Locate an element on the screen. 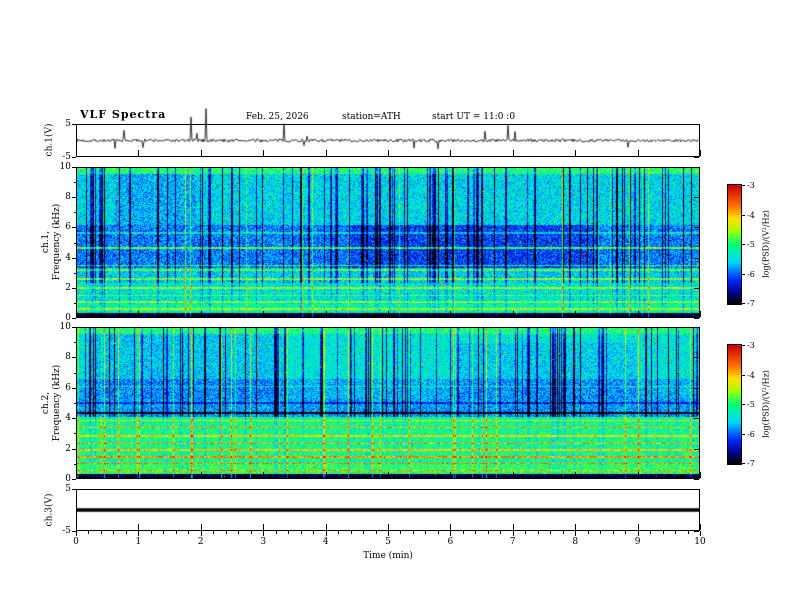 The width and height of the screenshot is (792, 612). x-tick-label: 2 is located at coordinates (200, 542).